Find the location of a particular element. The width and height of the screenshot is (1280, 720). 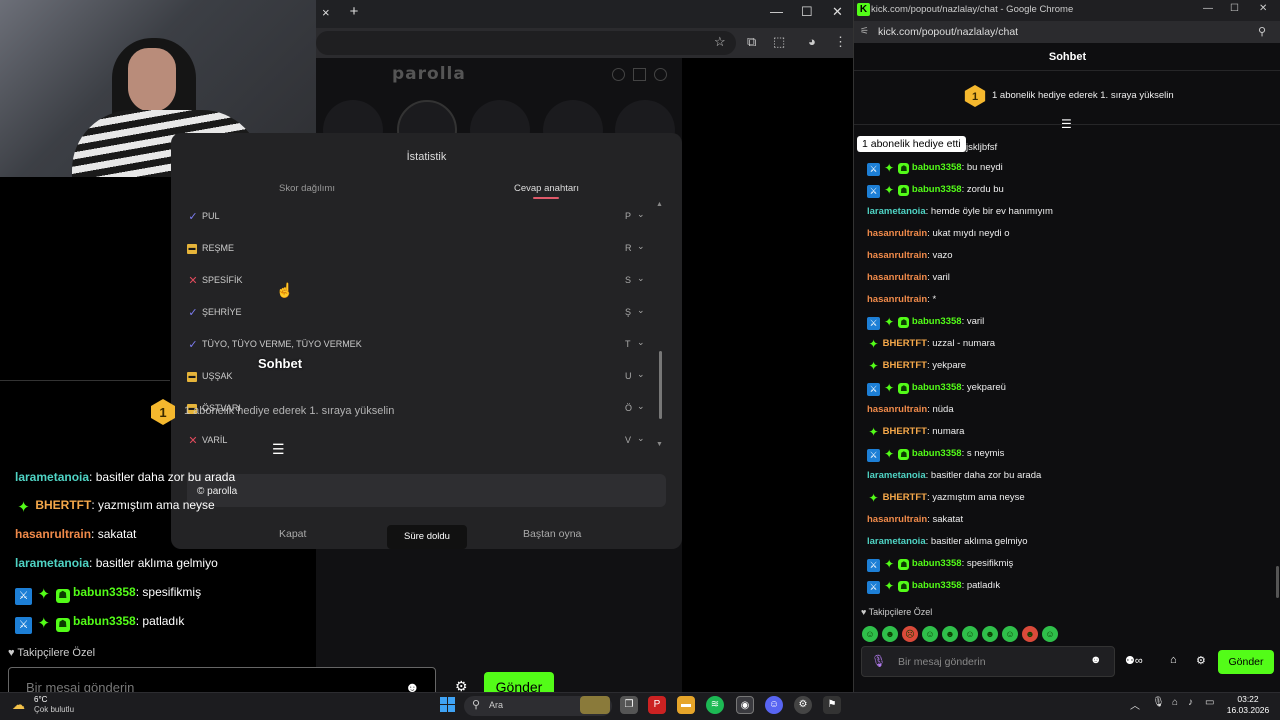

scroll-down-icon: ▼ is located at coordinates (659, 444).